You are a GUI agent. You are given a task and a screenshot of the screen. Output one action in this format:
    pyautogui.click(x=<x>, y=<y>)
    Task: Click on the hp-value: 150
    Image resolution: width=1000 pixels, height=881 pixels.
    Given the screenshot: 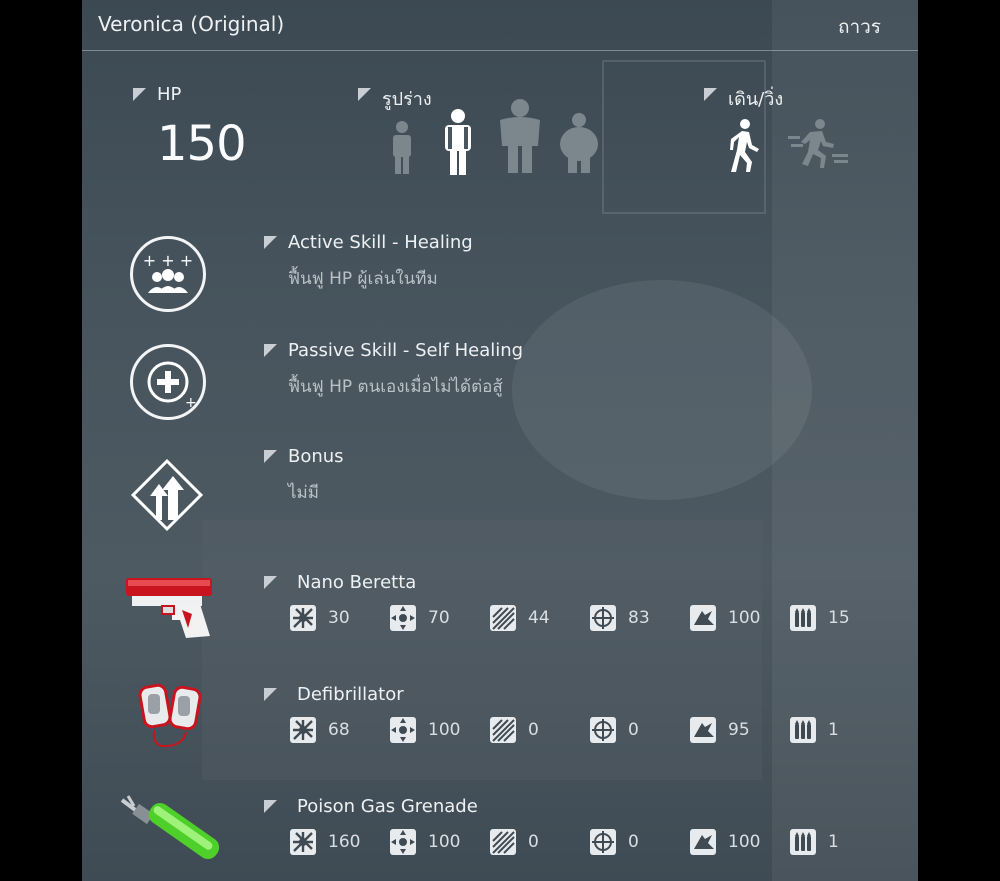 What is the action you would take?
    pyautogui.click(x=202, y=144)
    